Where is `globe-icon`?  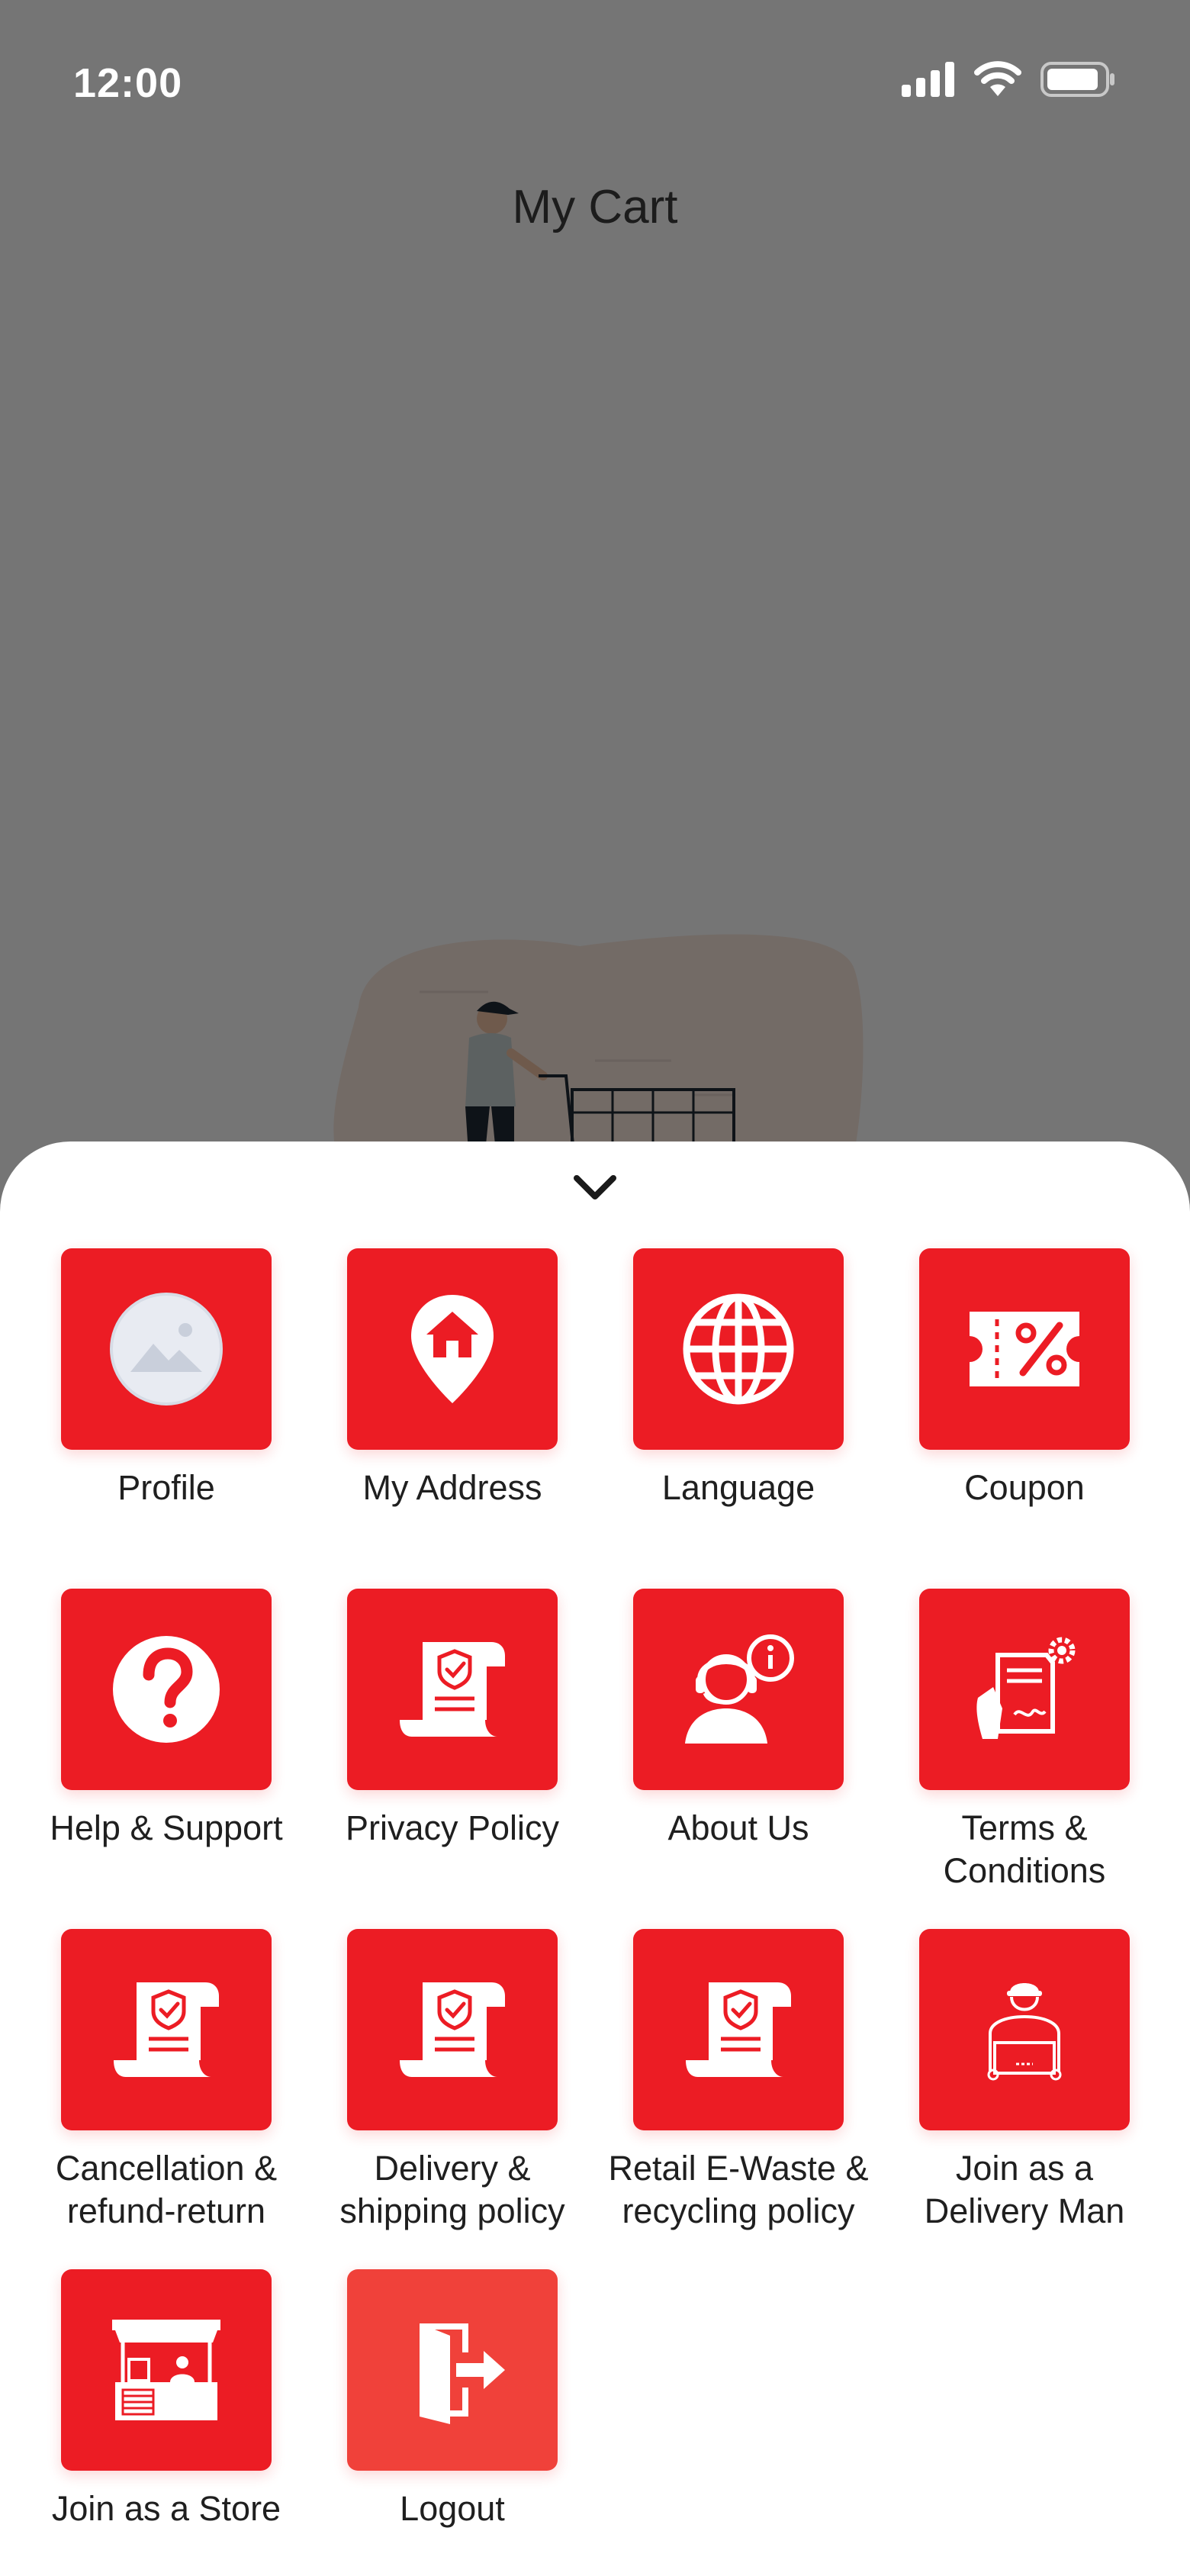 globe-icon is located at coordinates (738, 1349).